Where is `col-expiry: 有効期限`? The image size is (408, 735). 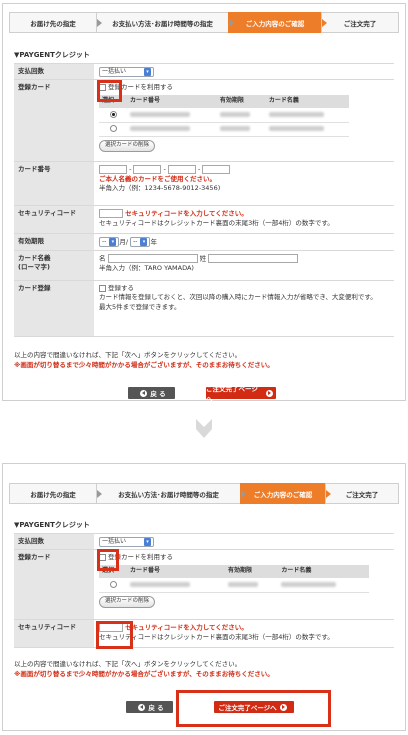 col-expiry: 有効期限 is located at coordinates (251, 572).